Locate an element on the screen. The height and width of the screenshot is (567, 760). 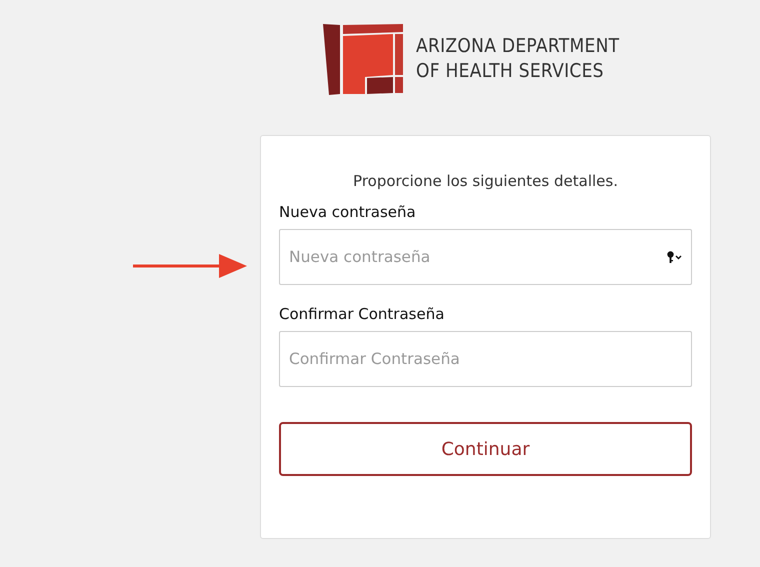
input-field: Confirmar Contraseña is located at coordinates (485, 359).